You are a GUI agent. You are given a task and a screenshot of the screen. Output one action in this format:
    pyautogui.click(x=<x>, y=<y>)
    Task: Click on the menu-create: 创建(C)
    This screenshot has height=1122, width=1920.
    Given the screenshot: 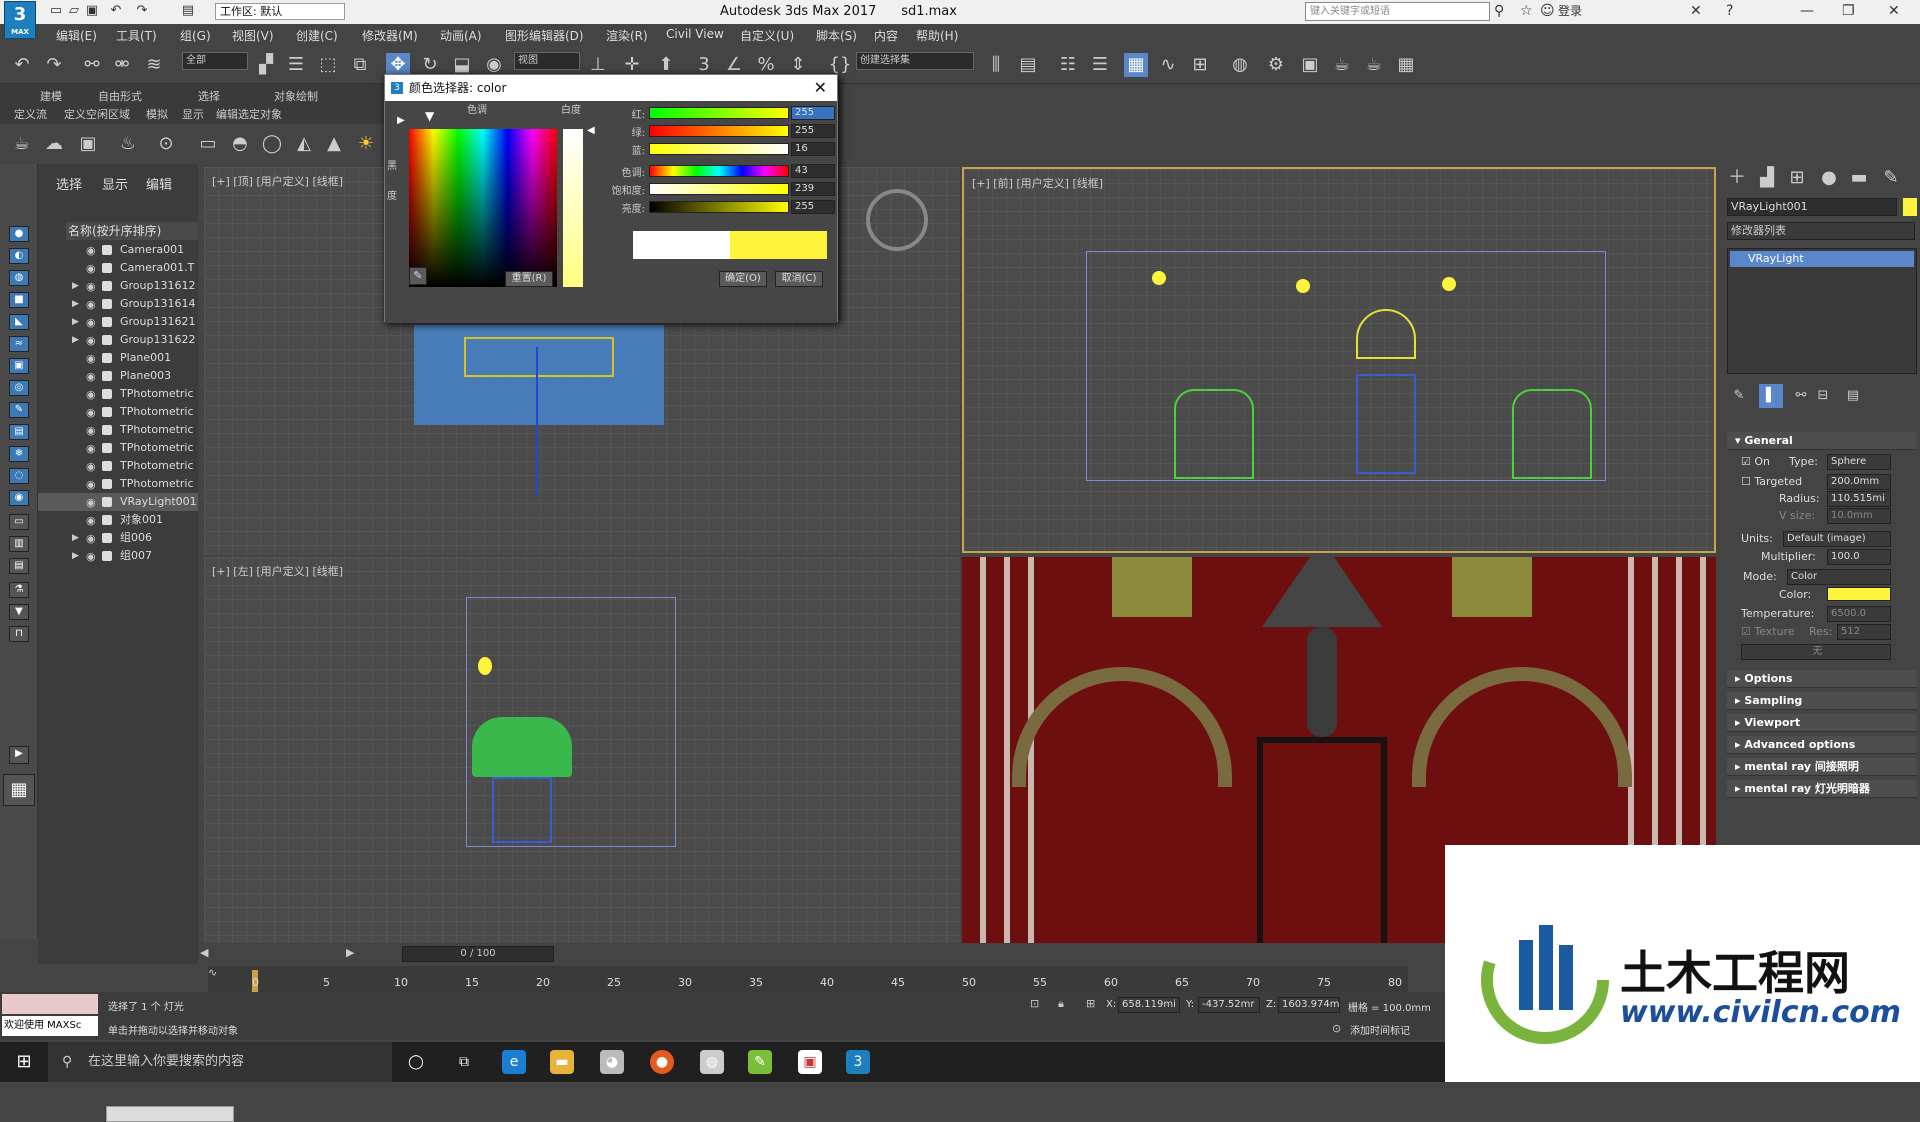 What is the action you would take?
    pyautogui.click(x=317, y=35)
    